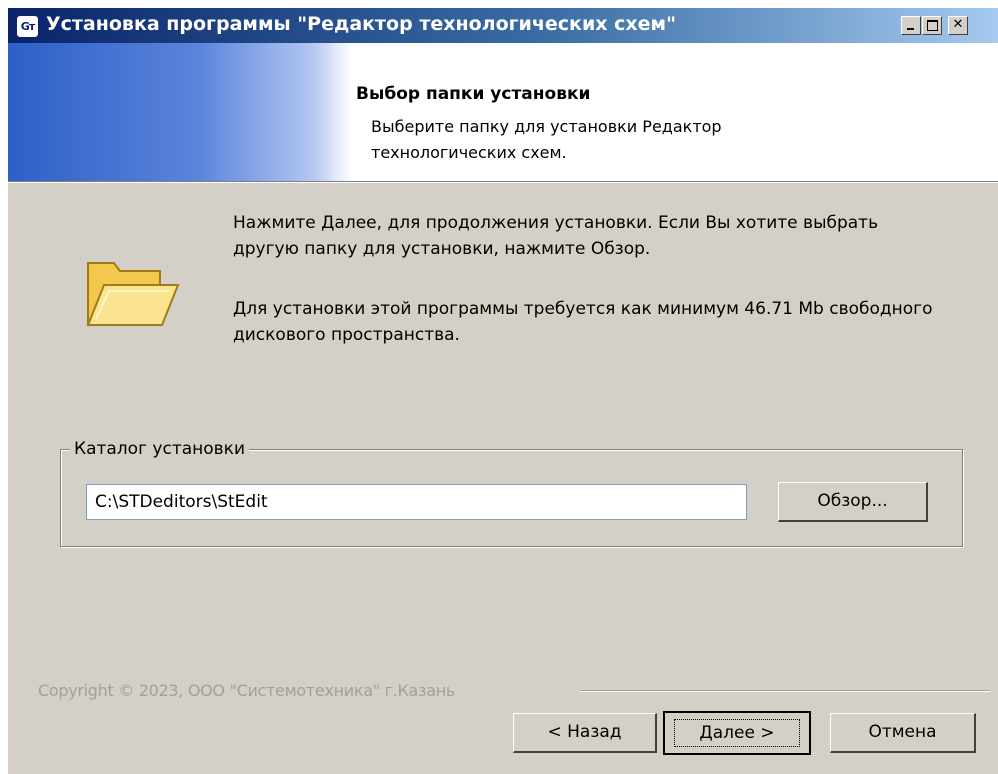 Image resolution: width=998 pixels, height=774 pixels. I want to click on next-button: Далее >, so click(737, 733).